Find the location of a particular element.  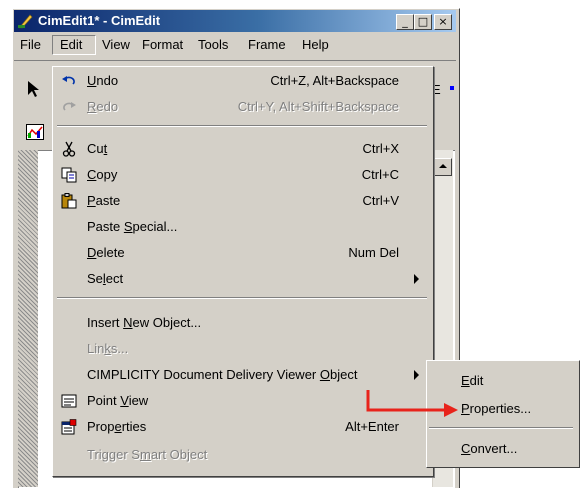

point-view-icon is located at coordinates (69, 401).